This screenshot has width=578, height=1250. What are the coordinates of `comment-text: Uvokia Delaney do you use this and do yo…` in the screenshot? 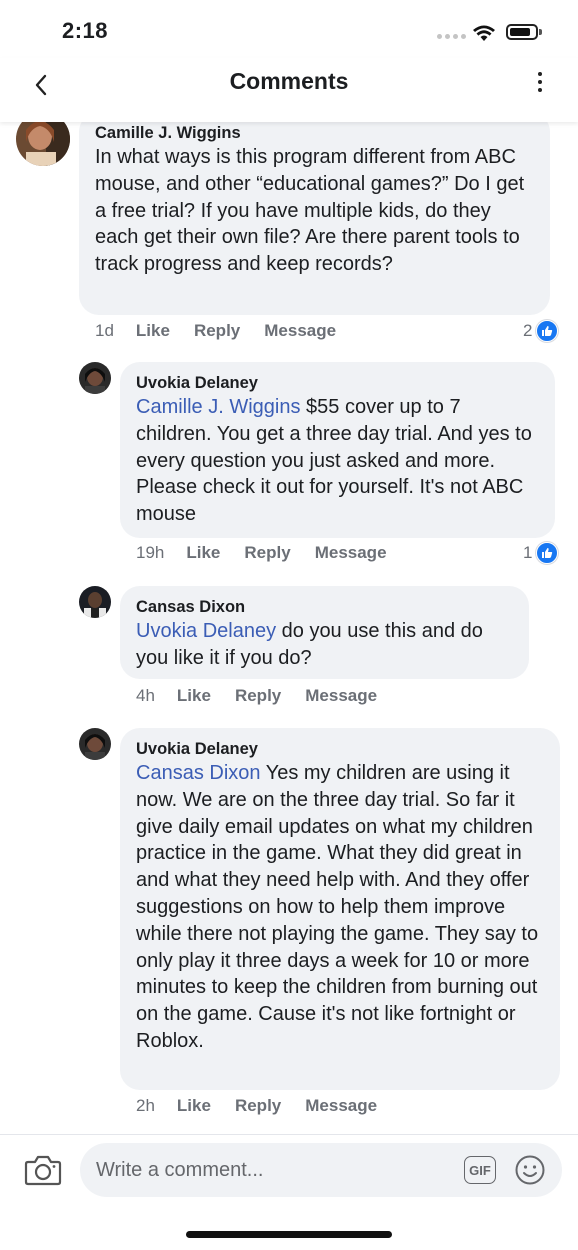 It's located at (309, 644).